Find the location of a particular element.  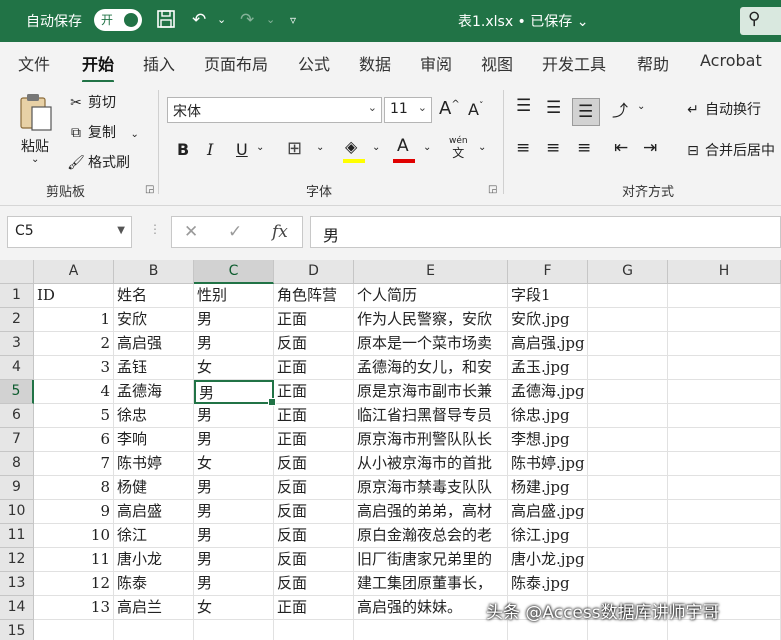

cell-g7 is located at coordinates (628, 440).